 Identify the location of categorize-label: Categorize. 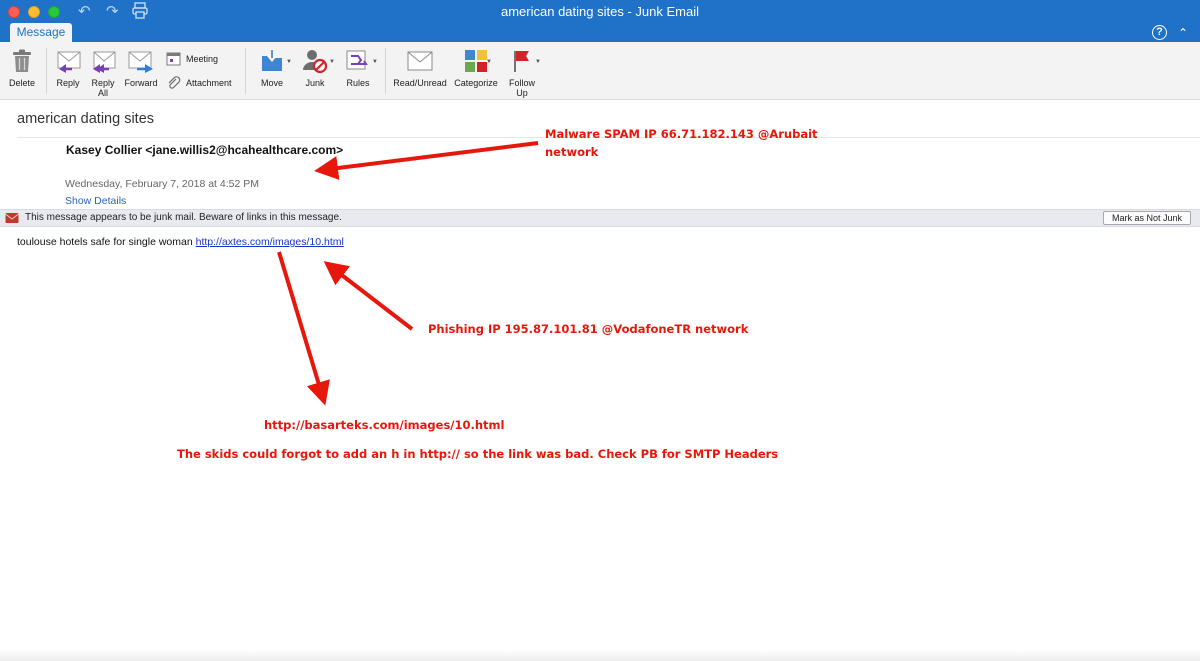
(476, 83).